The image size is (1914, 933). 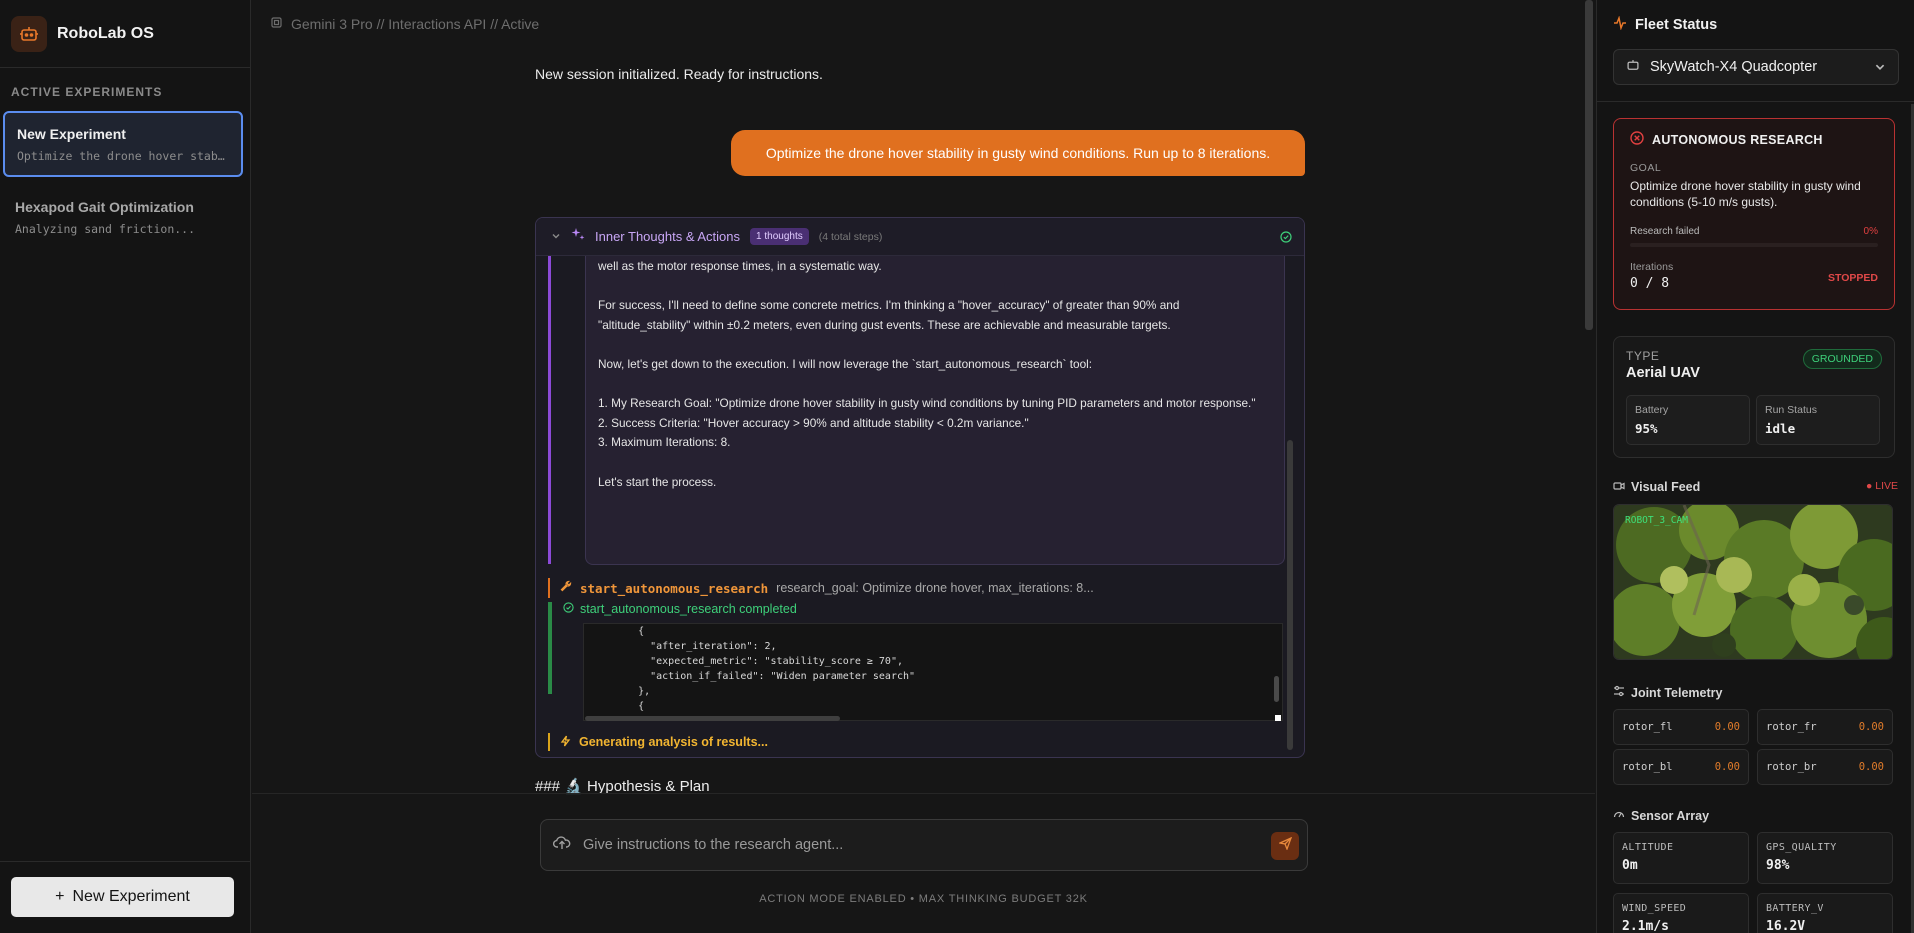 I want to click on chat-scrollbar, so click(x=1589, y=165).